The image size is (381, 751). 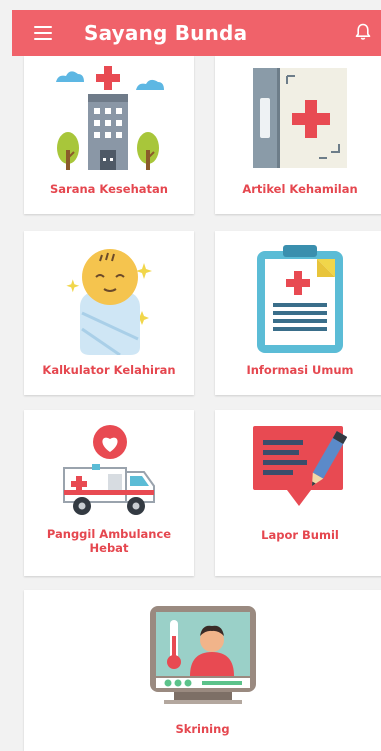 I want to click on menu-card-lapor-bumil: Lapor Bumil, so click(x=298, y=493).